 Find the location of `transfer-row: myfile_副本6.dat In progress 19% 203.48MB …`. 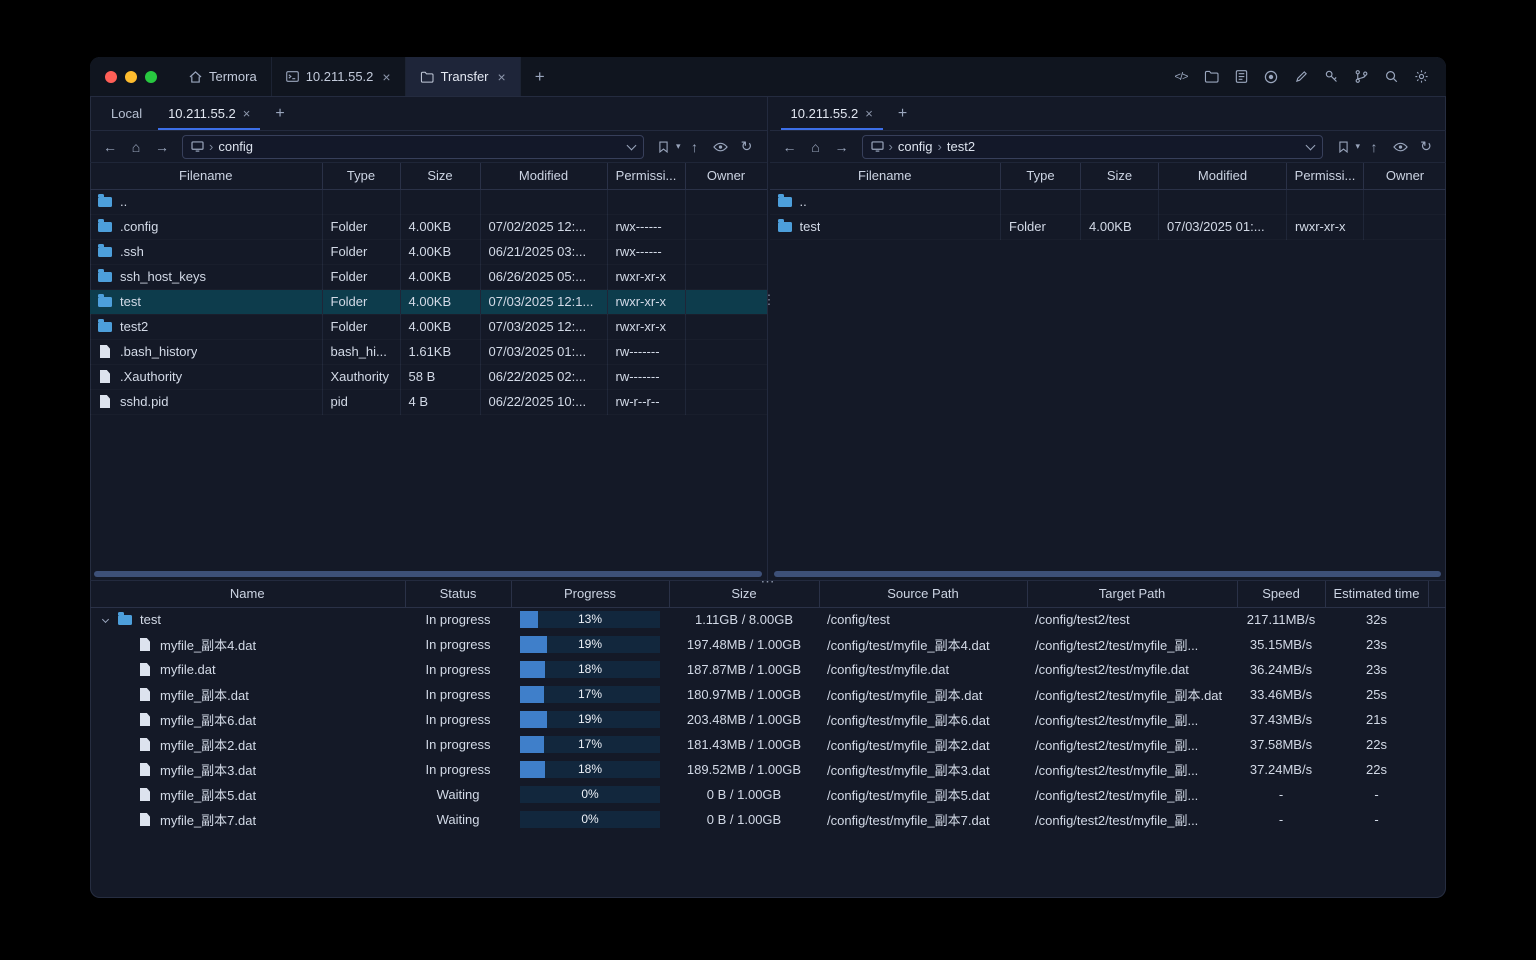

transfer-row: myfile_副本6.dat In progress 19% 203.48MB … is located at coordinates (768, 719).